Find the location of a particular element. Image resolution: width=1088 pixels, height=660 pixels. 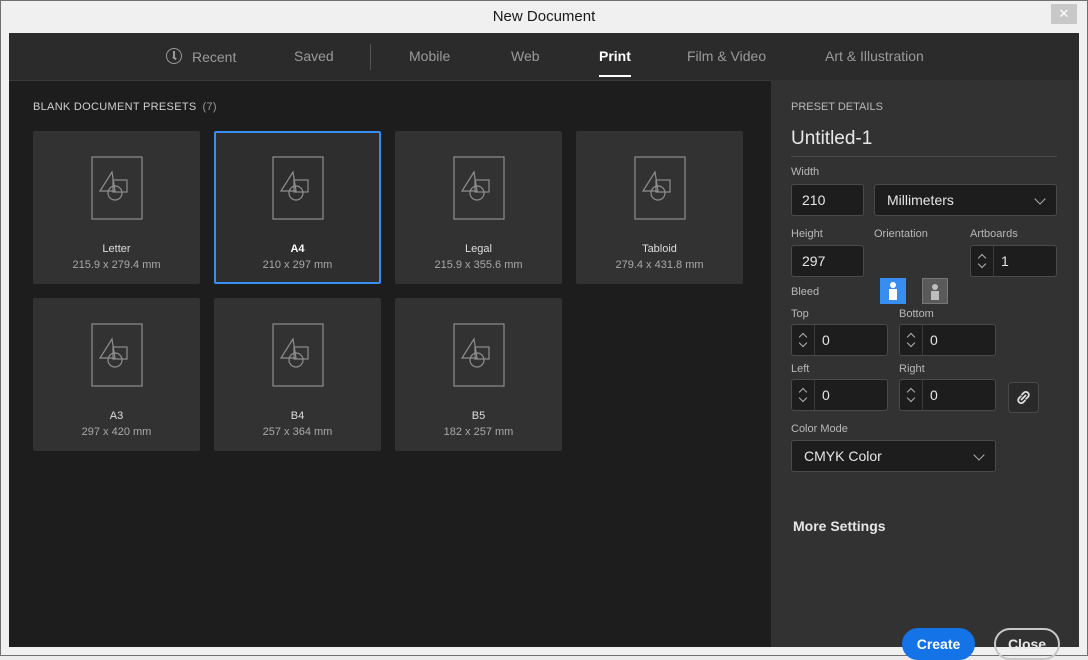

presets-count: (7) is located at coordinates (209, 107).